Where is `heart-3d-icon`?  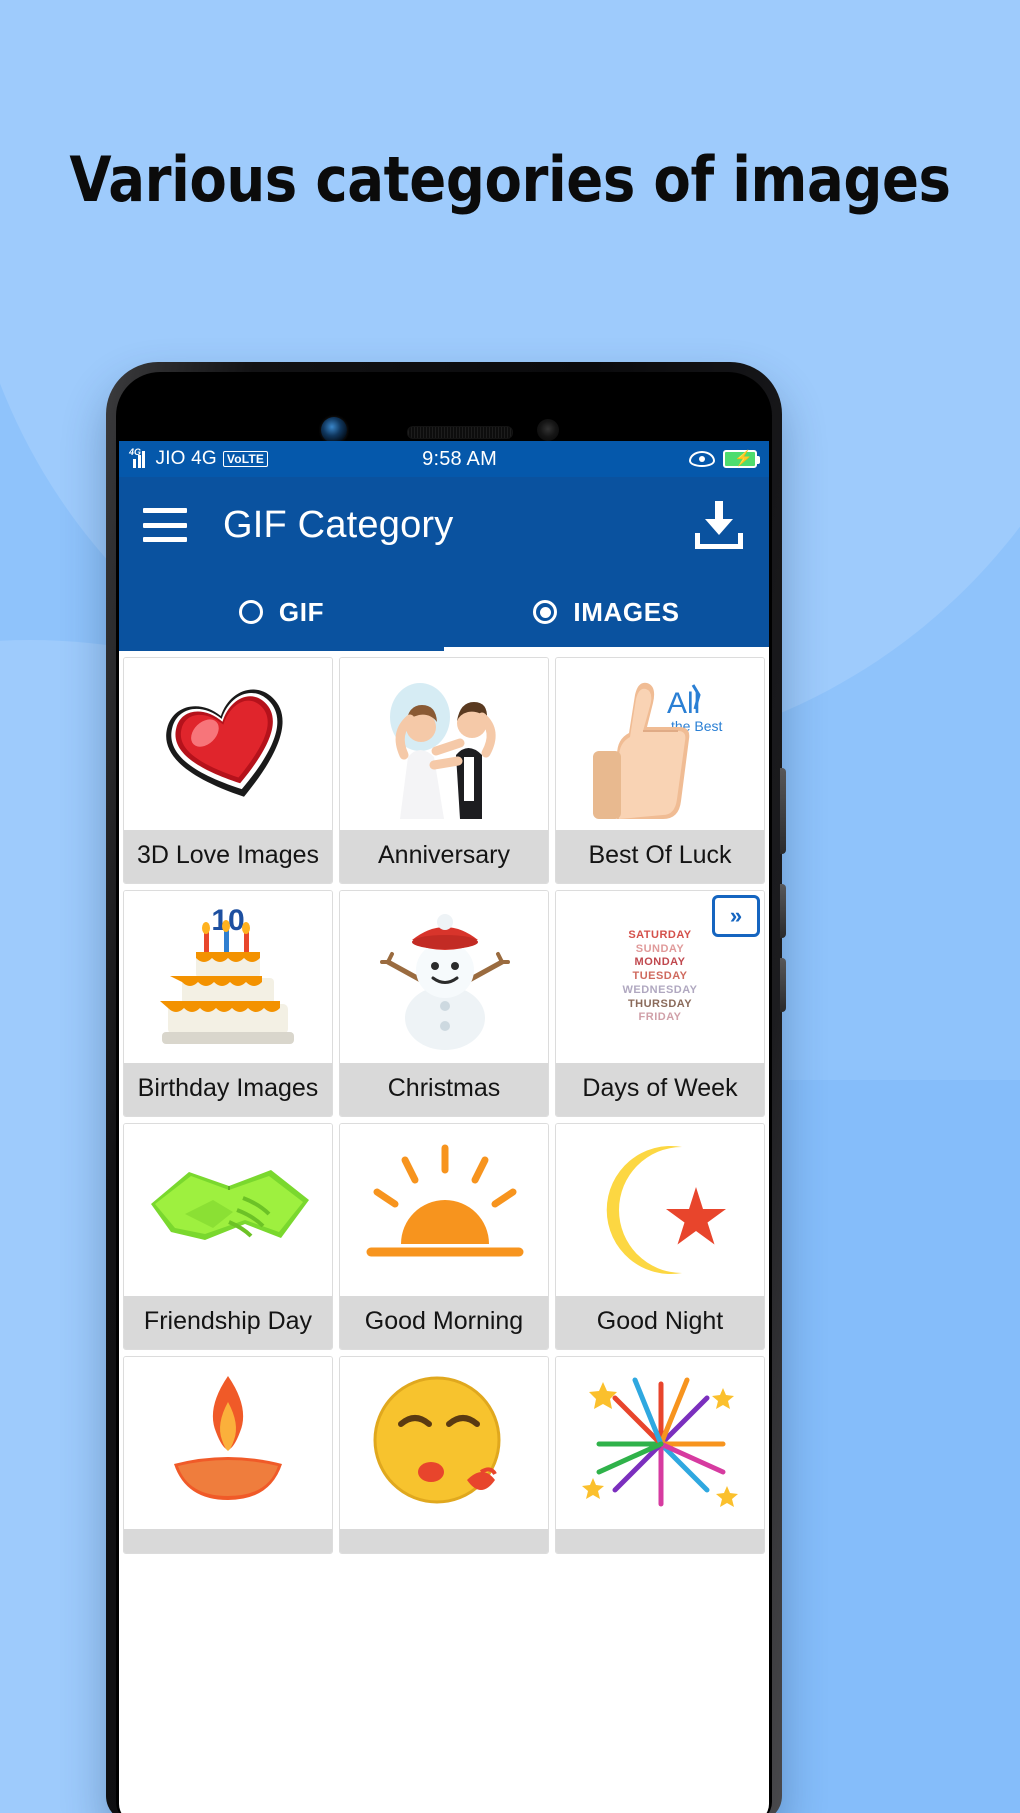 heart-3d-icon is located at coordinates (228, 744).